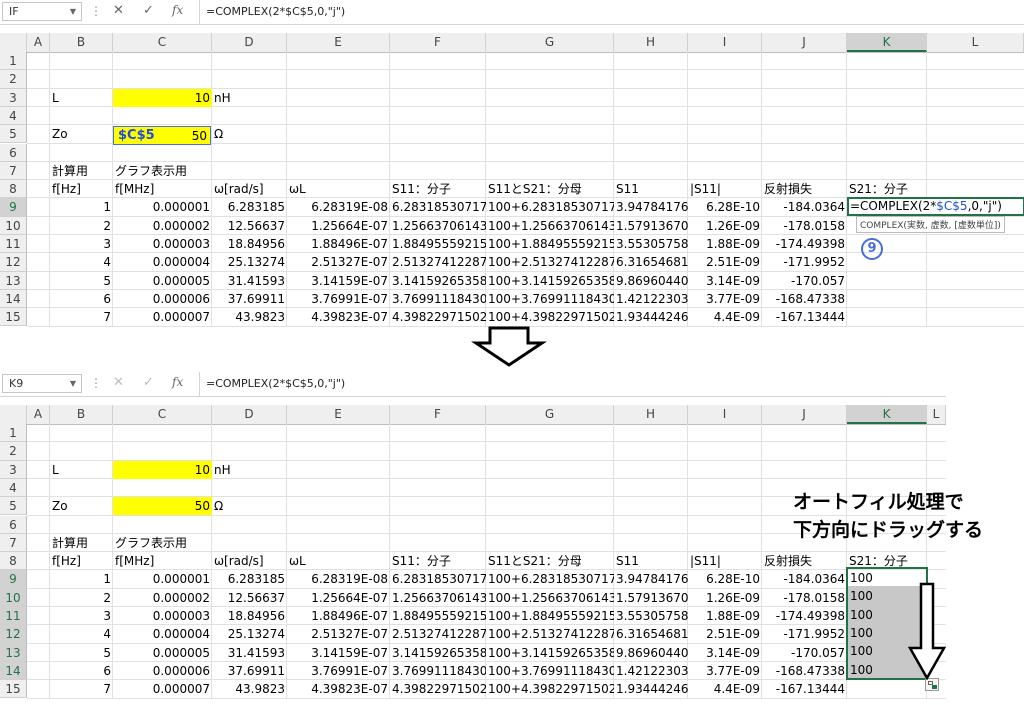 This screenshot has width=1024, height=705. I want to click on cell-f13: 3.14159265358, so click(438, 653).